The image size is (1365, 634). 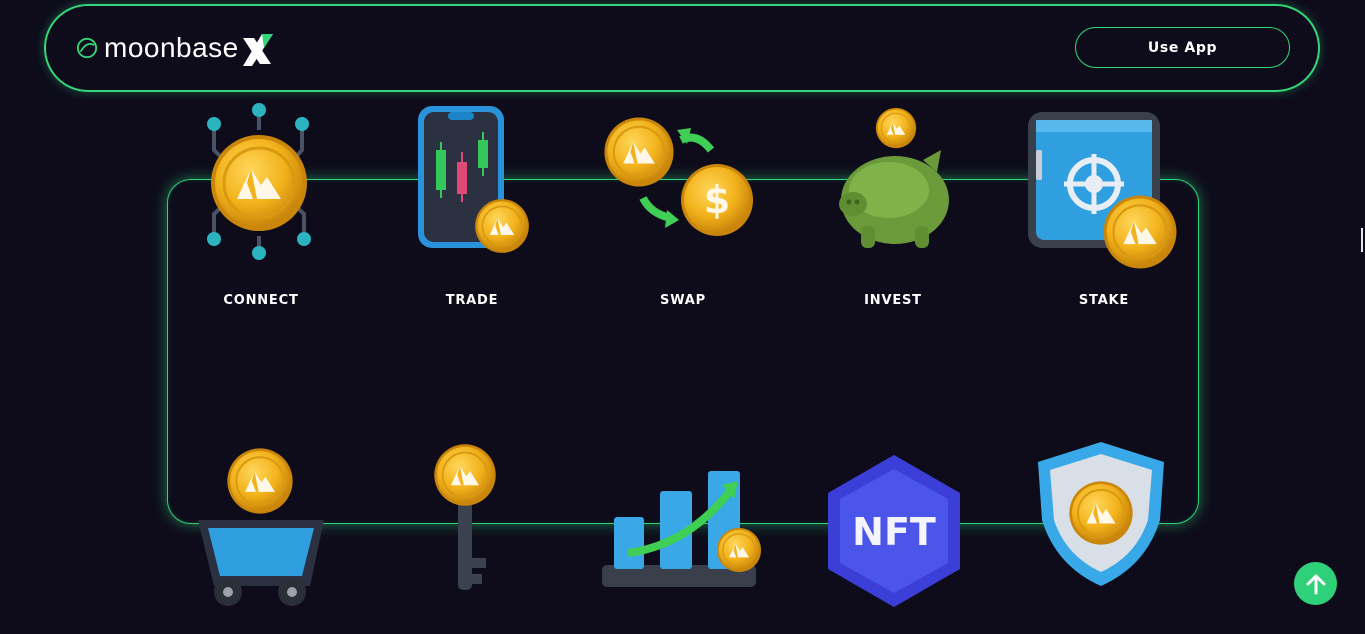 I want to click on key-icon, so click(x=467, y=520).